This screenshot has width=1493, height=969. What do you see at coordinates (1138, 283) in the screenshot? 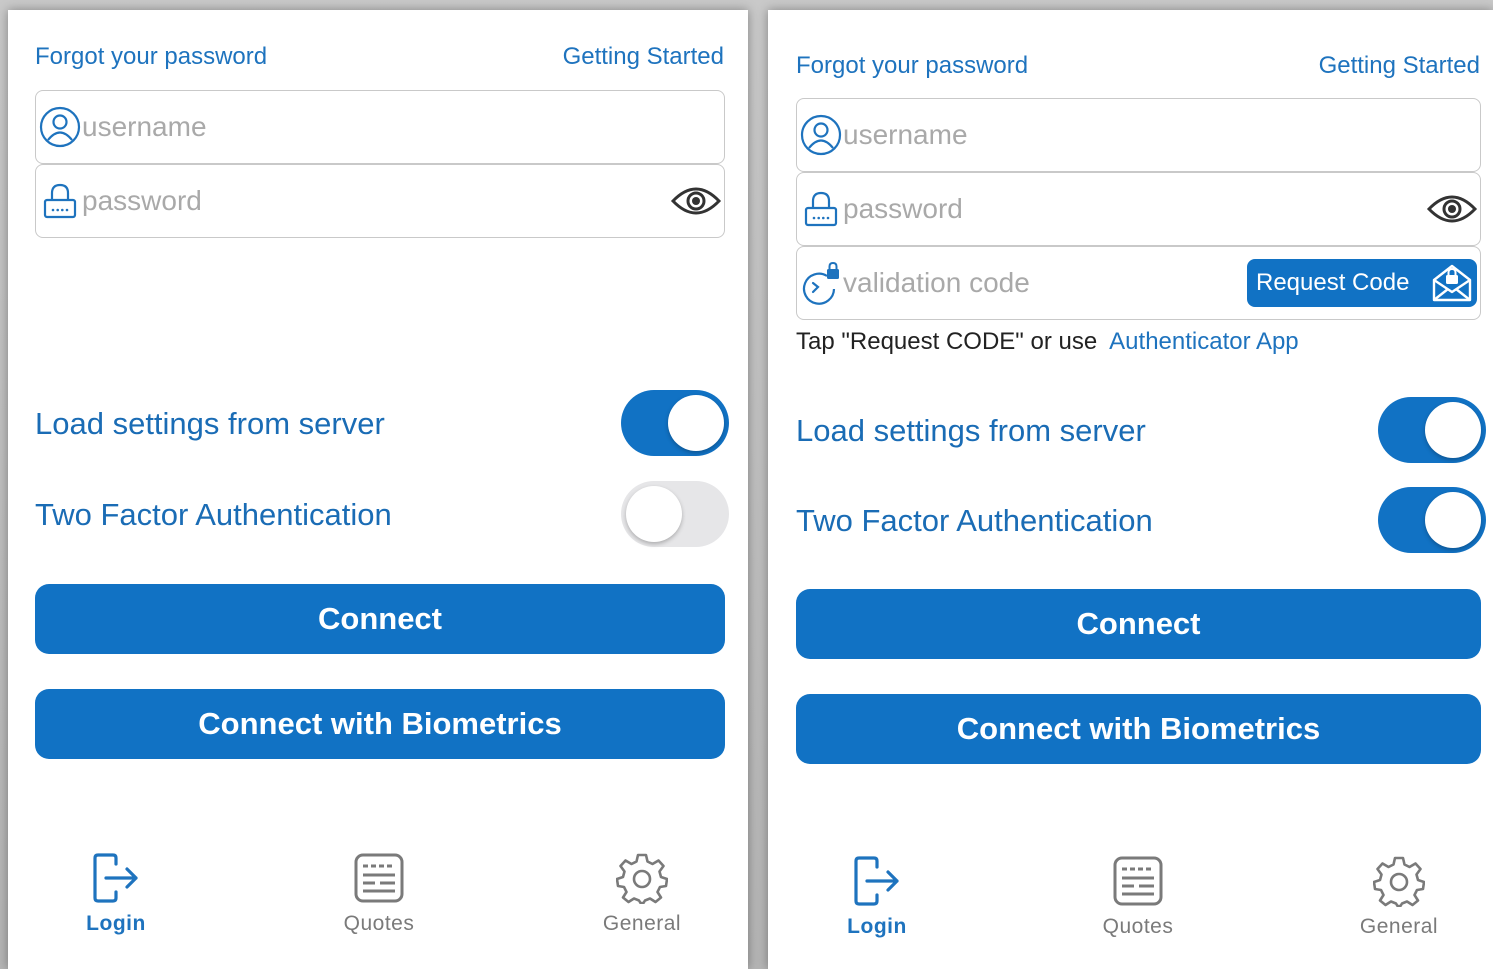
I see `validation-code-field: Request Code` at bounding box center [1138, 283].